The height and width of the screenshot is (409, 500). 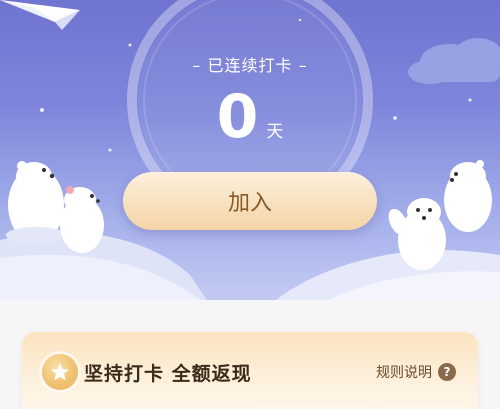 I want to click on rules-link: 规则说明 ?, so click(x=416, y=372).